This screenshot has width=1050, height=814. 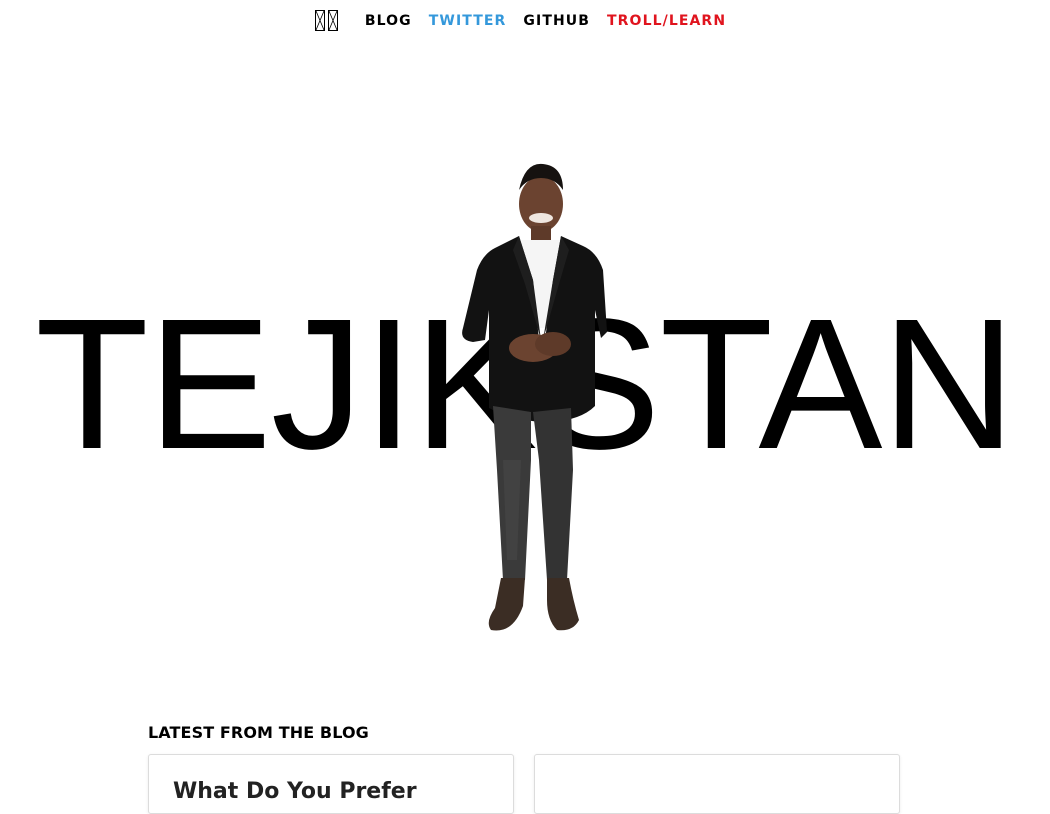 I want to click on blog-card, so click(x=717, y=784).